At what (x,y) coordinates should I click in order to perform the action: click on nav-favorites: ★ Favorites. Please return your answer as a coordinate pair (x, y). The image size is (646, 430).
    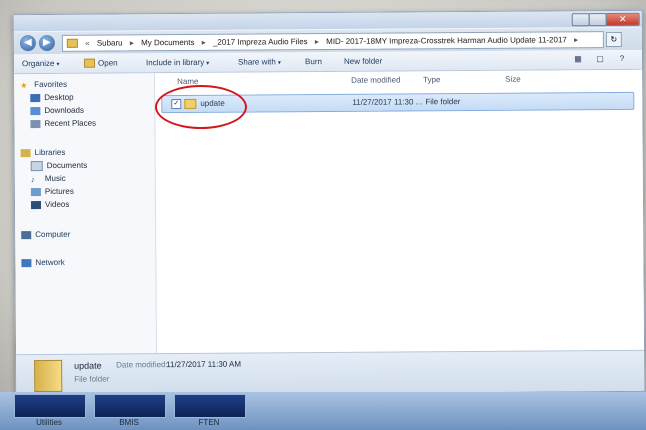
    Looking at the image, I should click on (44, 85).